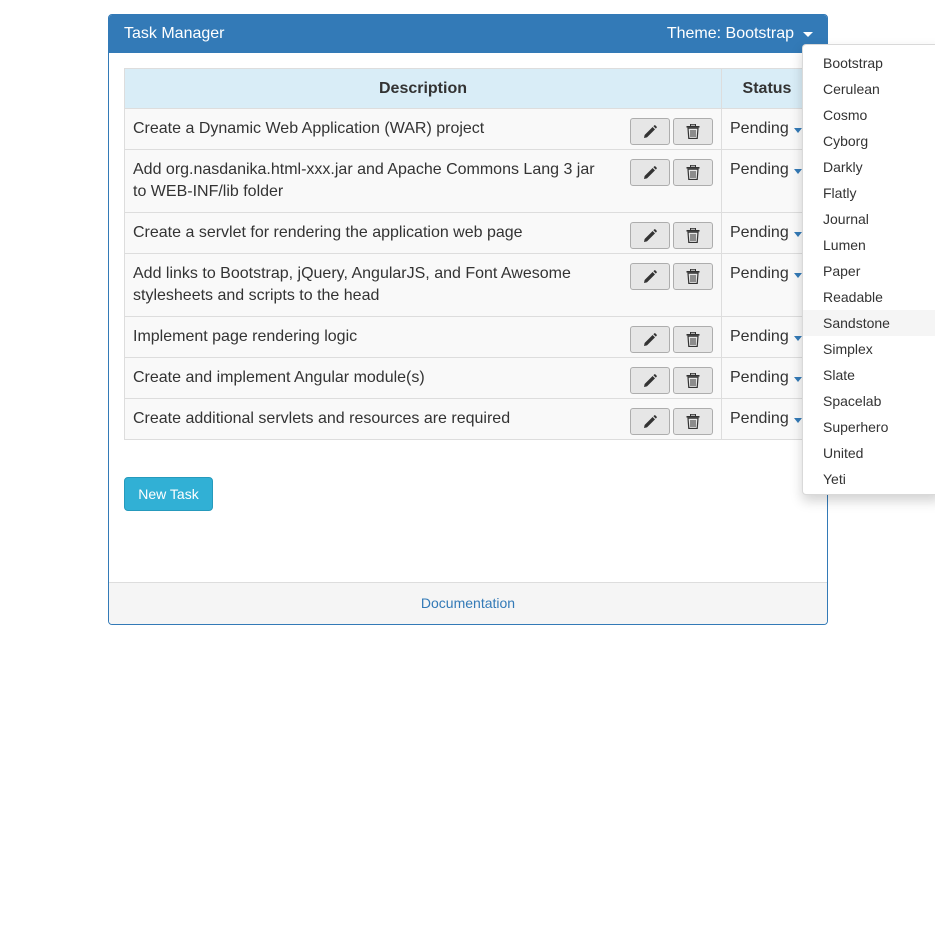 The height and width of the screenshot is (938, 935). What do you see at coordinates (869, 453) in the screenshot?
I see `theme-option-united: United` at bounding box center [869, 453].